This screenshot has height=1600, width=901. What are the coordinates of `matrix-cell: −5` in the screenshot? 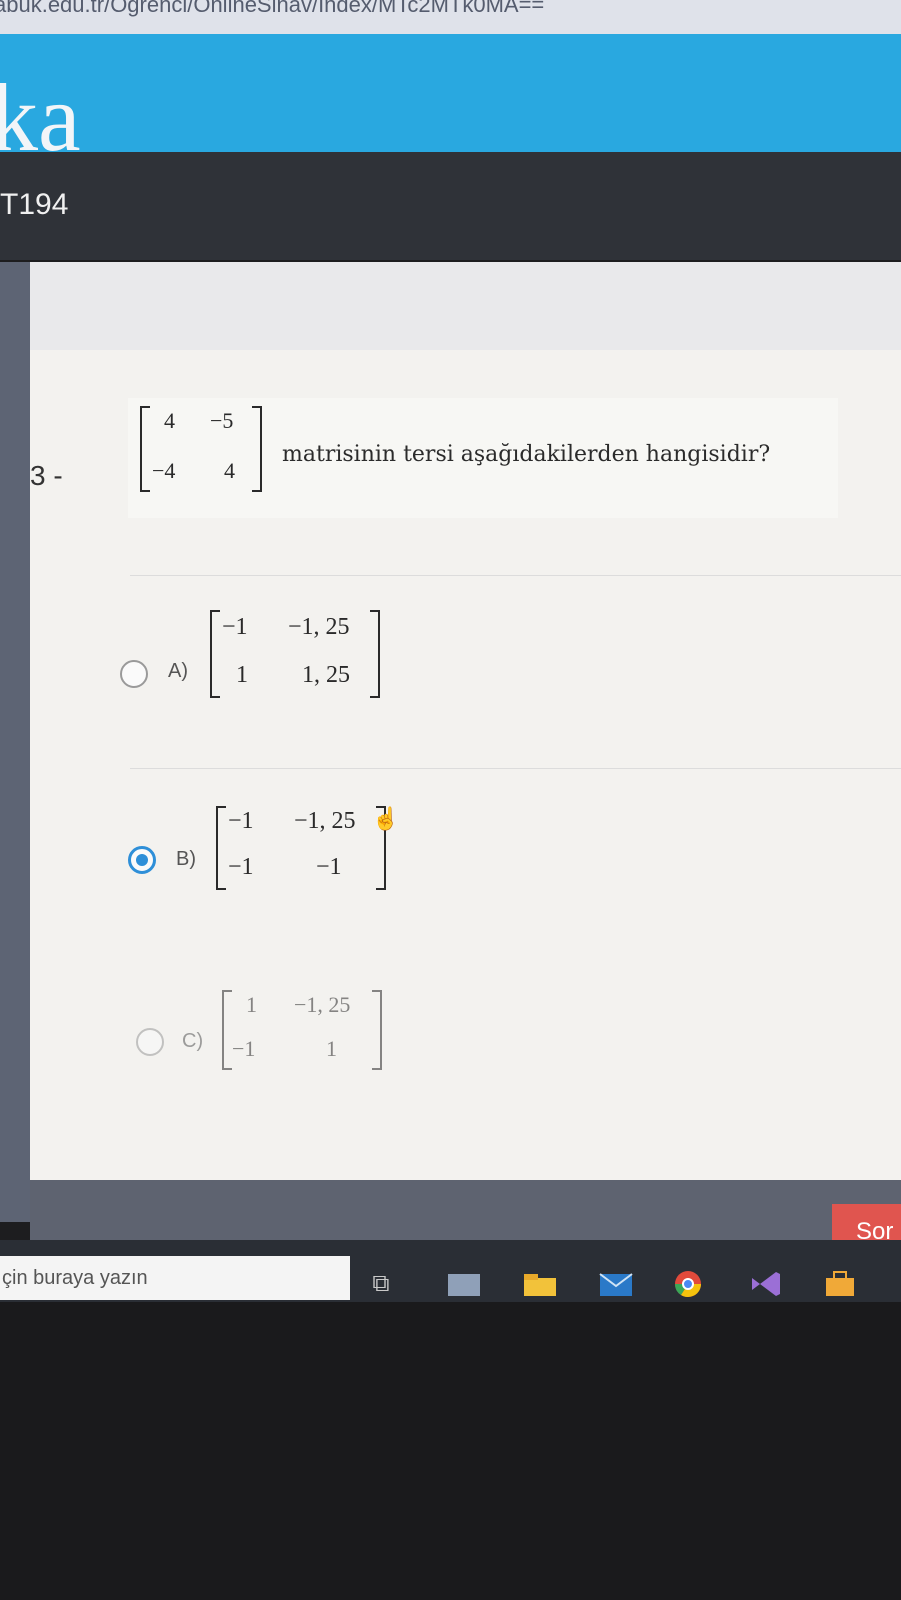 It's located at (222, 420).